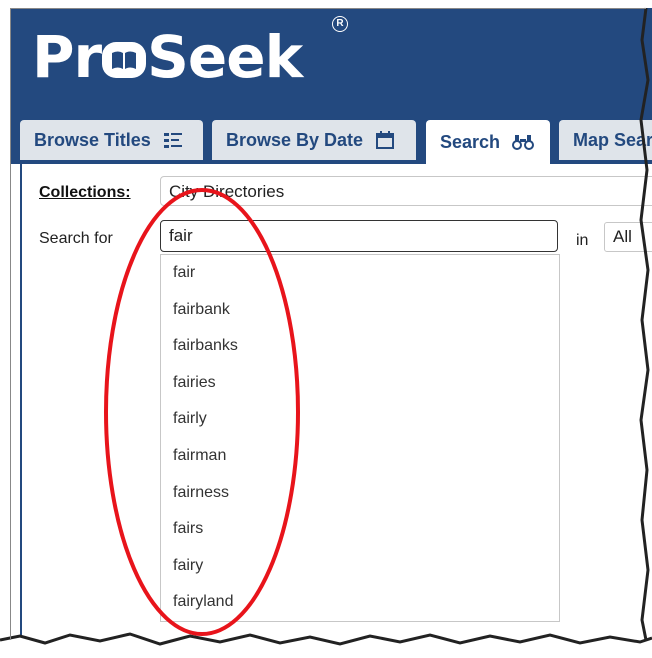 This screenshot has height=658, width=652. What do you see at coordinates (360, 529) in the screenshot?
I see `suggestion-item: fairs` at bounding box center [360, 529].